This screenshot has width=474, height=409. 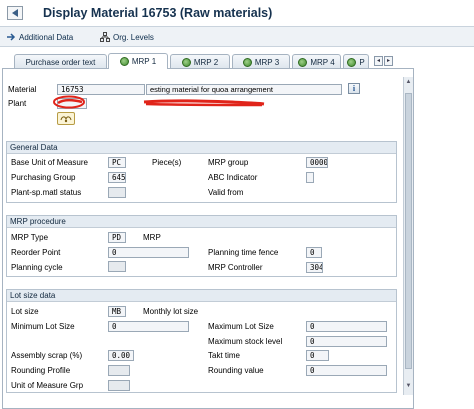 I want to click on purchasing-group-label: Purchasing Group, so click(x=43, y=177).